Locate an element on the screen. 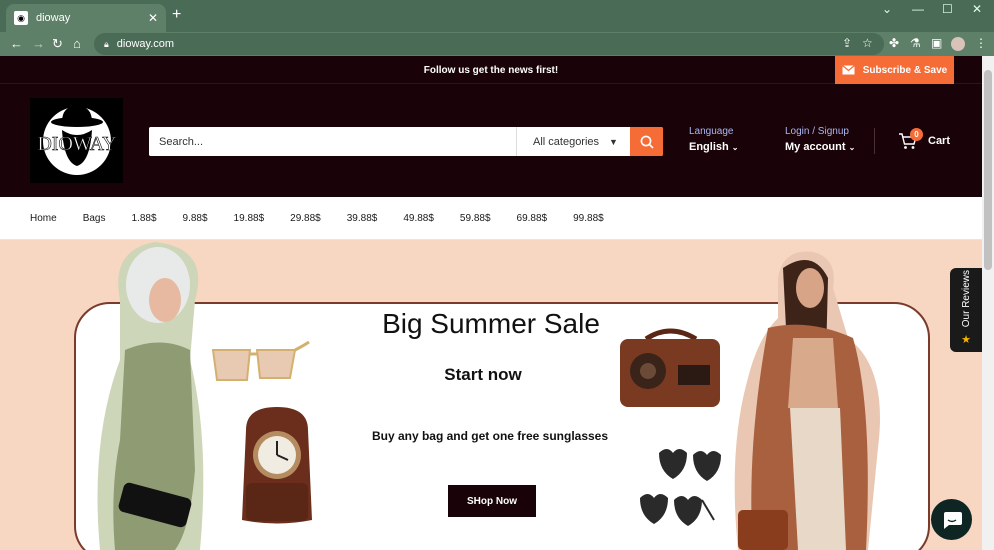 This screenshot has width=994, height=550. nav-item-price: 29.88$ is located at coordinates (305, 218).